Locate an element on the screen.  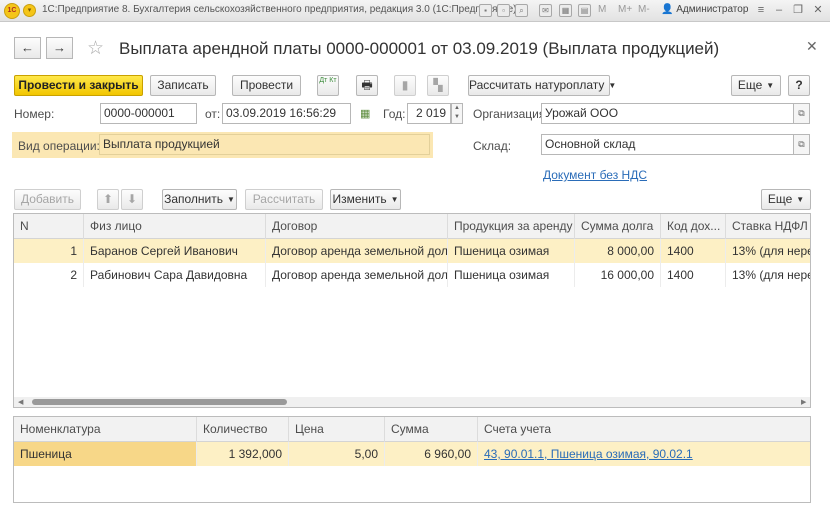
fill-button: Заполнить ▼ is located at coordinates (199, 199).